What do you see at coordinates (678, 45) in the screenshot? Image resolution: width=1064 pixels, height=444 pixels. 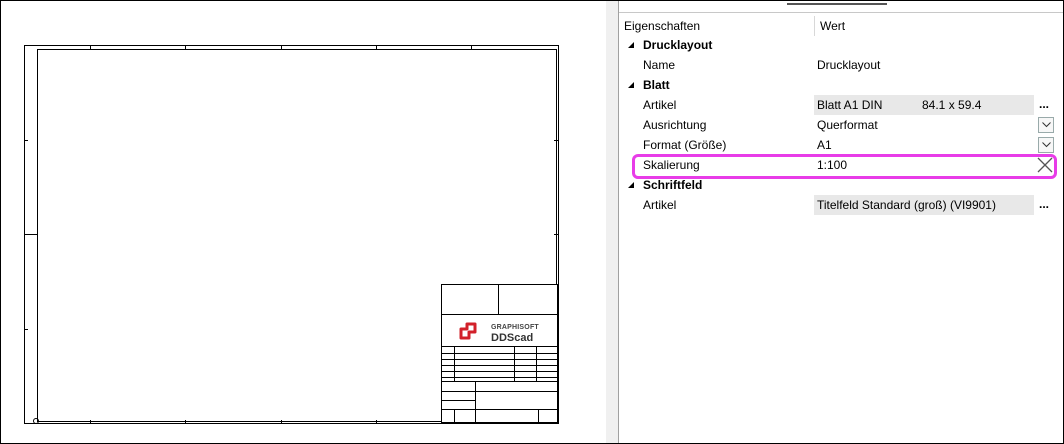 I see `section-title: Drucklayout` at bounding box center [678, 45].